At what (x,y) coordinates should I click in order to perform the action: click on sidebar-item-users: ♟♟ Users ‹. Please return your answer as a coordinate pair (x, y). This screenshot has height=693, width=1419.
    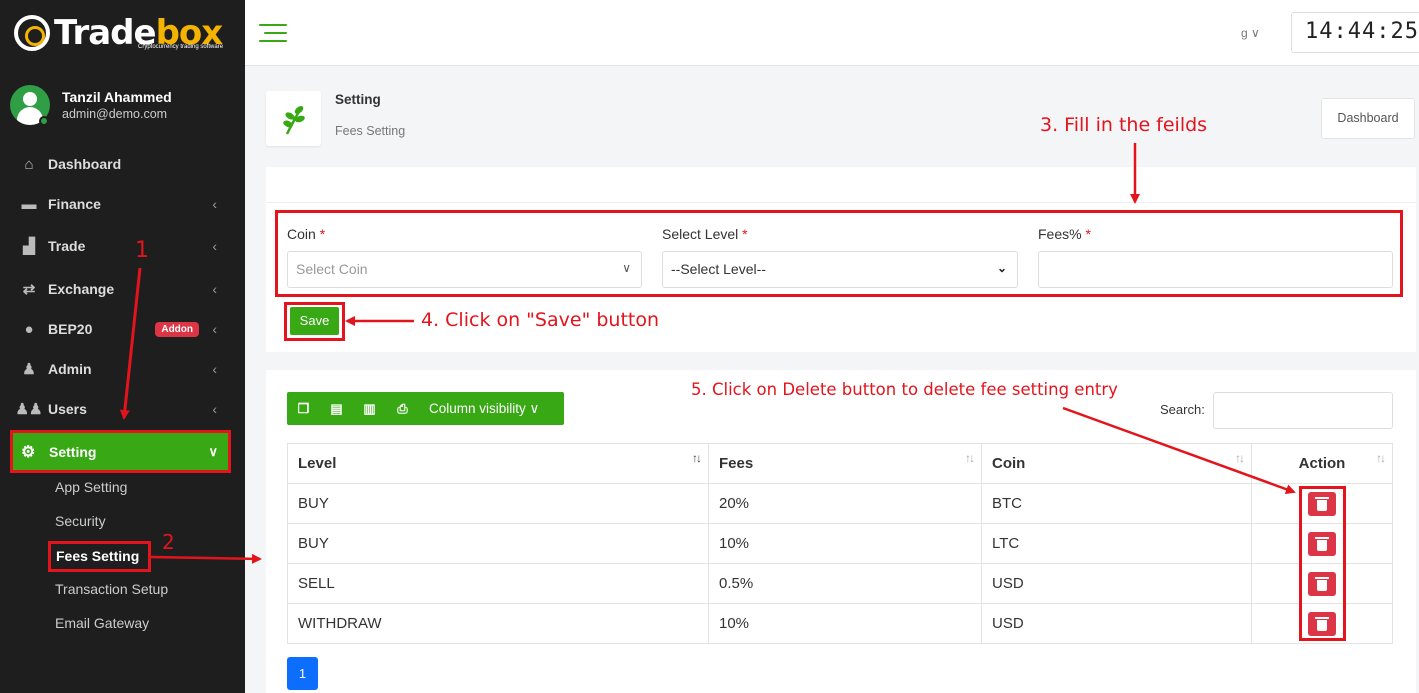
    Looking at the image, I should click on (119, 409).